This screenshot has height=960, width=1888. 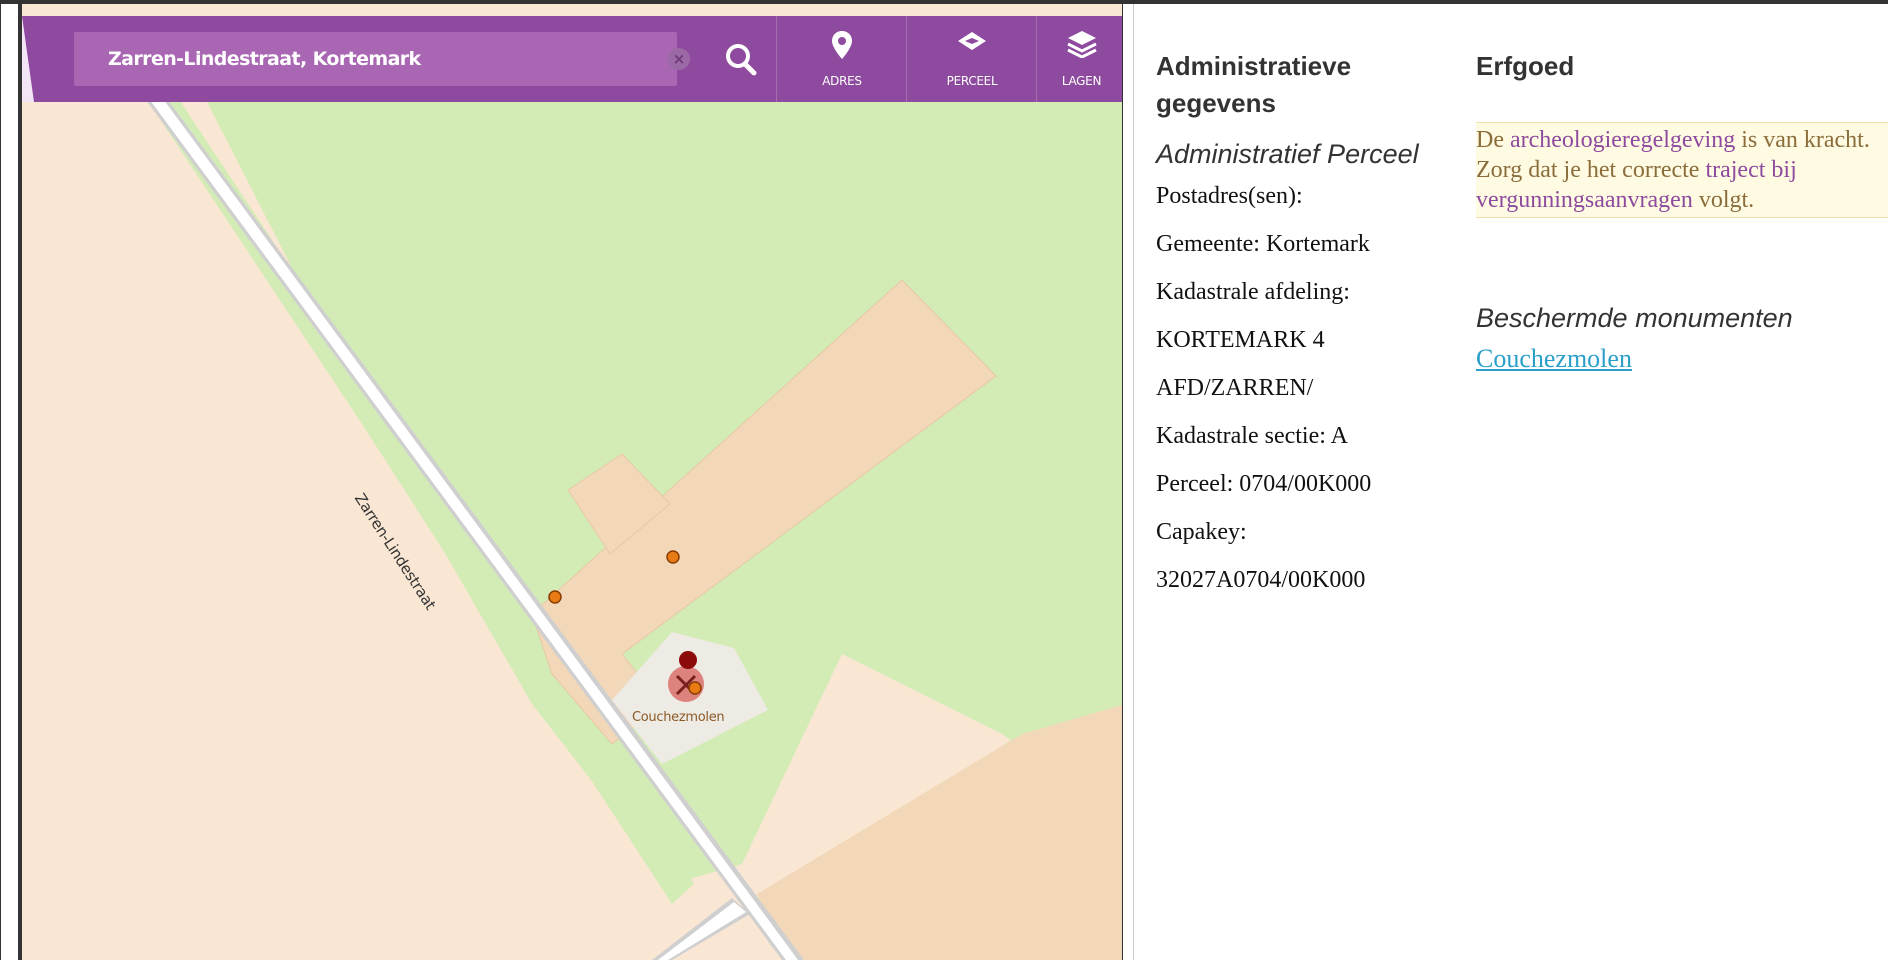 I want to click on tab-adres: ADRES, so click(x=841, y=59).